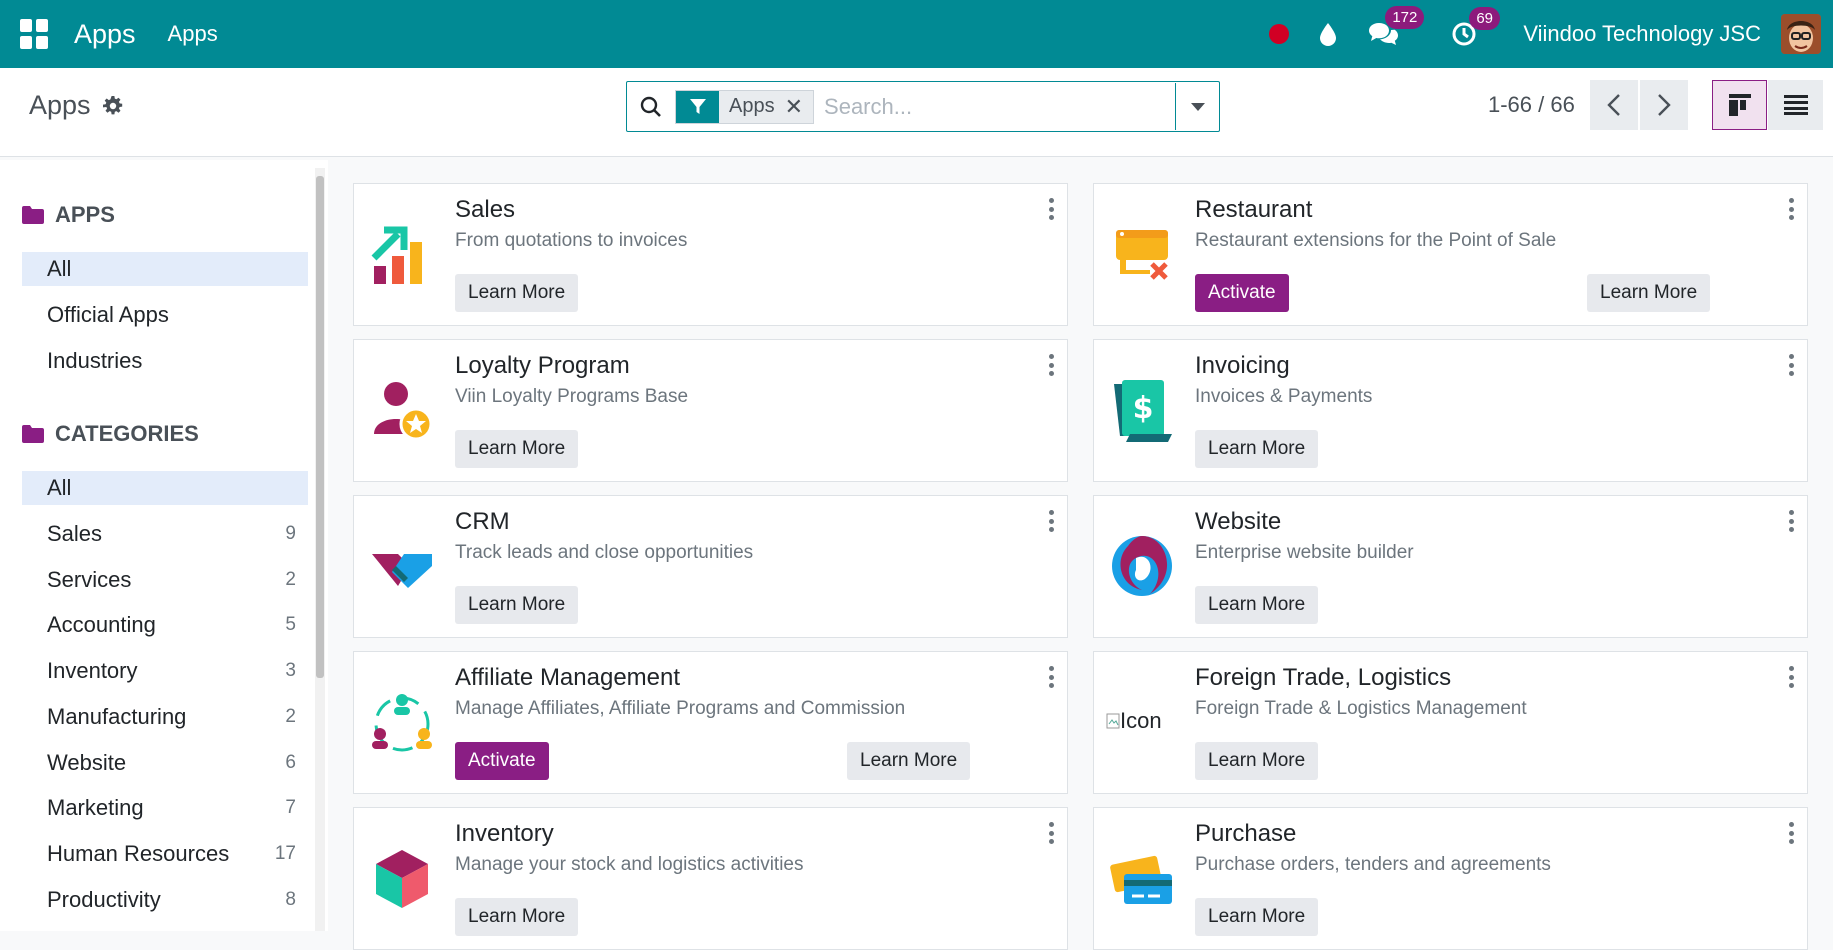 The image size is (1833, 950). I want to click on crm-handshake-icon, so click(402, 566).